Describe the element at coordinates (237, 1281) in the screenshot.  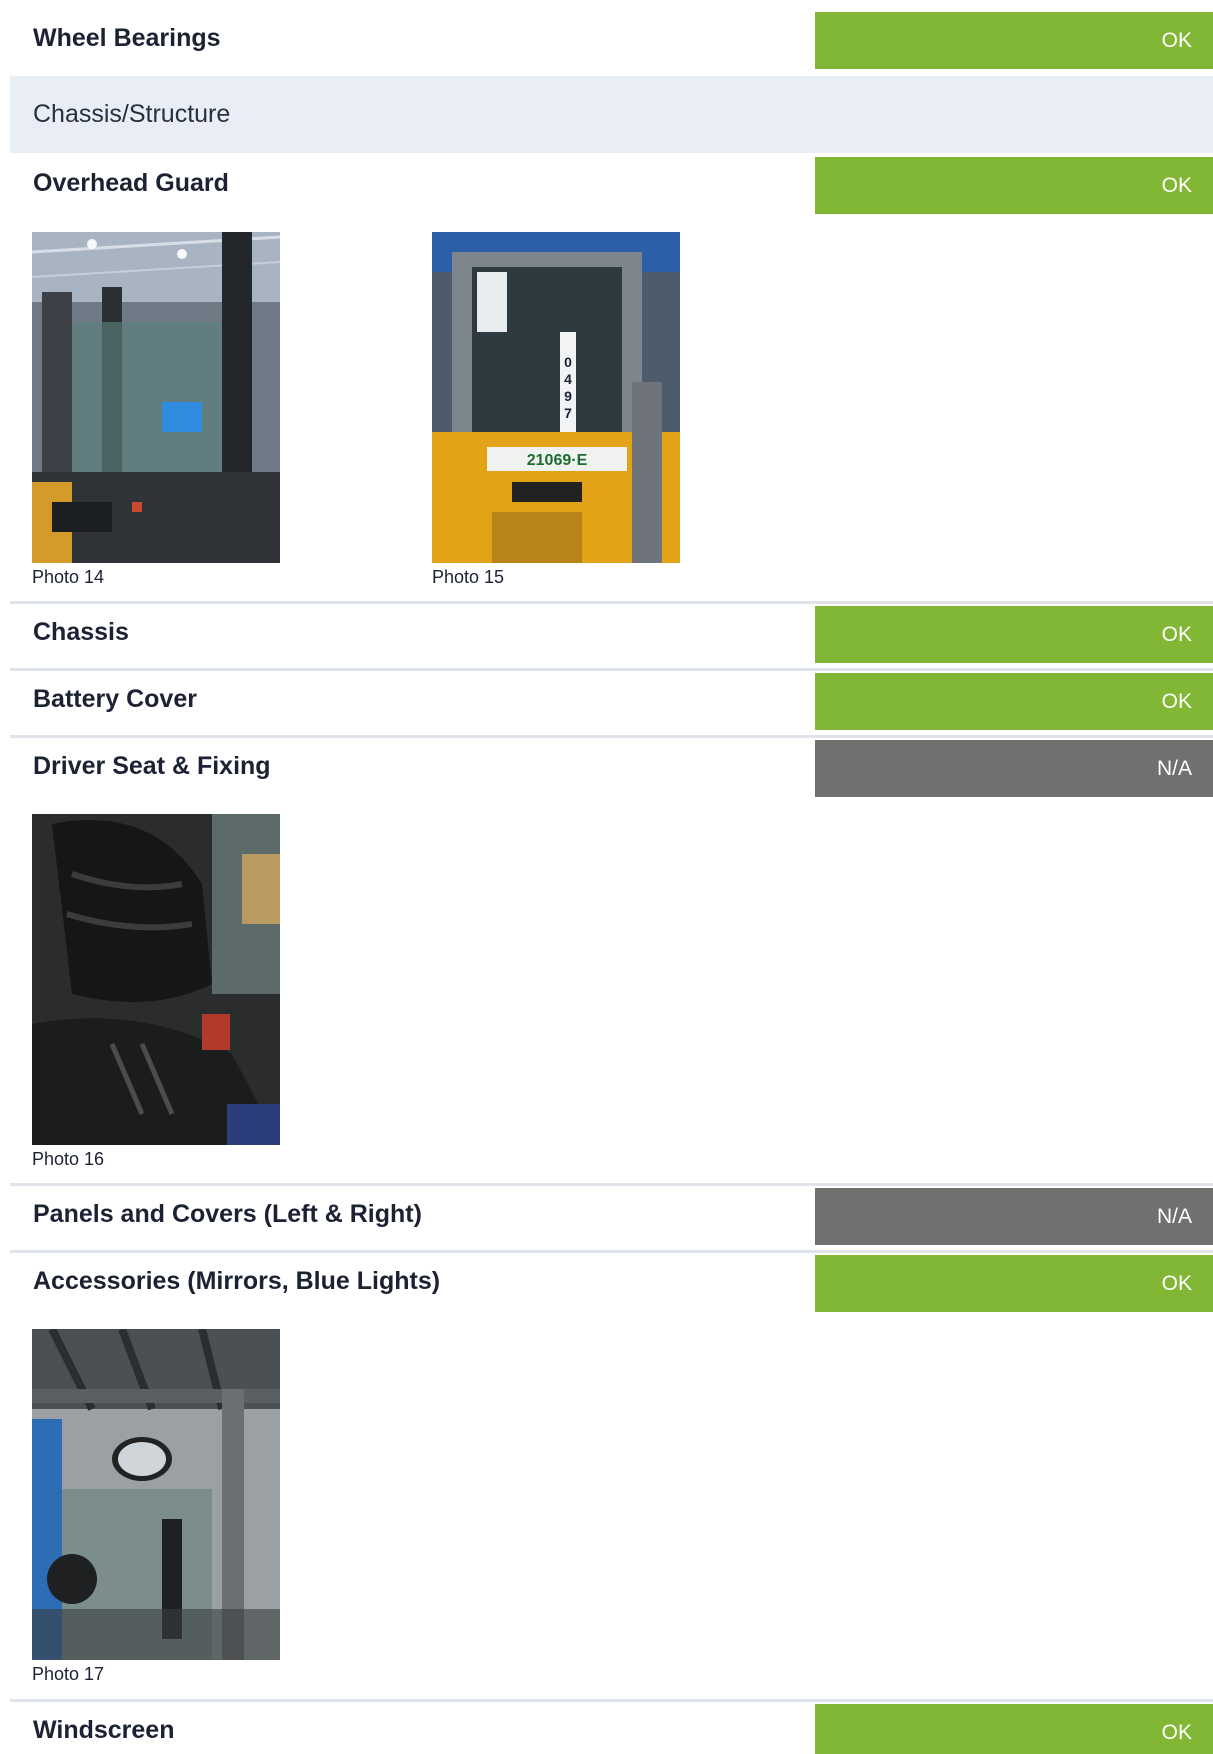
I see `item-label: Accessories (Mirrors, Blue Lights)` at that location.